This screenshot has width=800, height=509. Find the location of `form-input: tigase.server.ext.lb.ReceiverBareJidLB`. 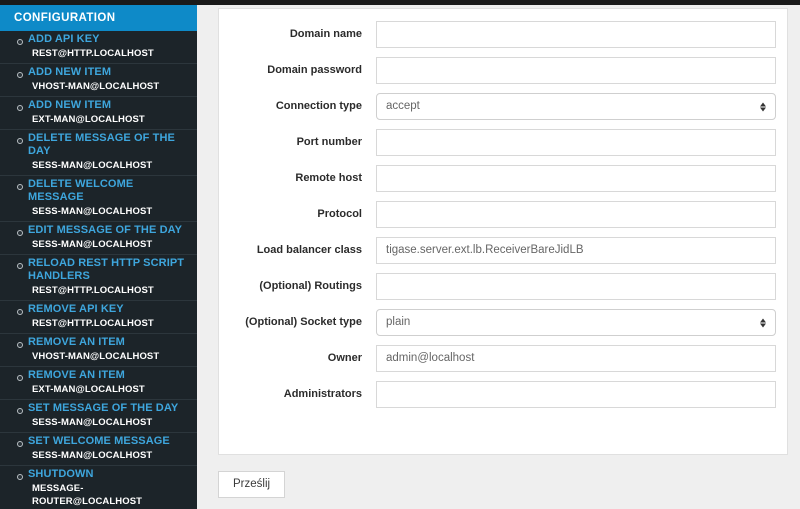

form-input: tigase.server.ext.lb.ReceiverBareJidLB is located at coordinates (576, 250).